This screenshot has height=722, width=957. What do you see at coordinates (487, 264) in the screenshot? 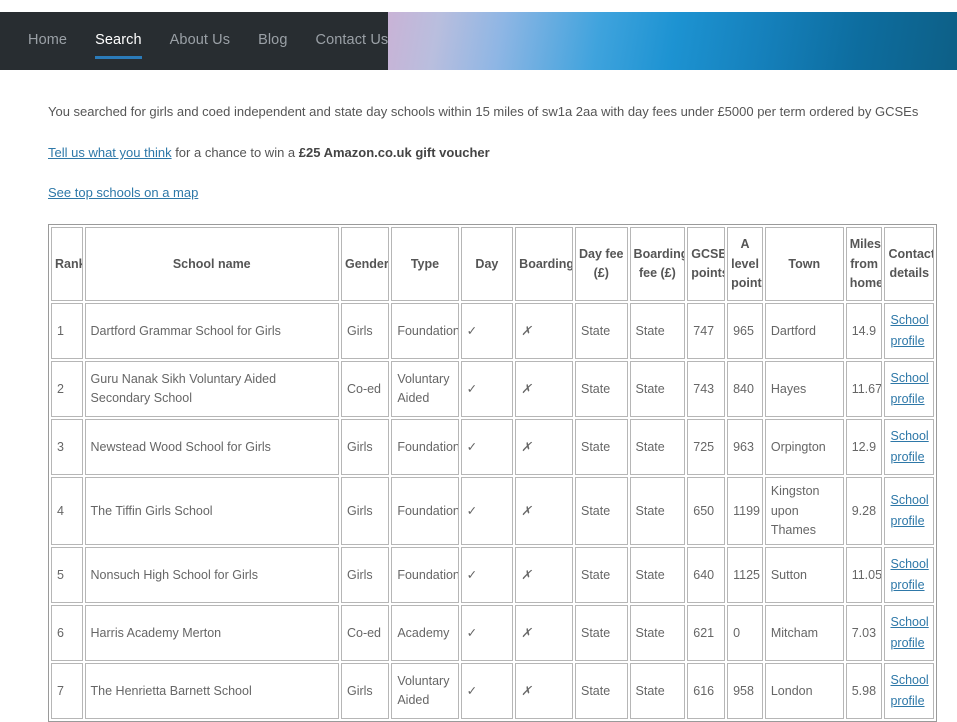
I see `column-header-day: Day` at bounding box center [487, 264].